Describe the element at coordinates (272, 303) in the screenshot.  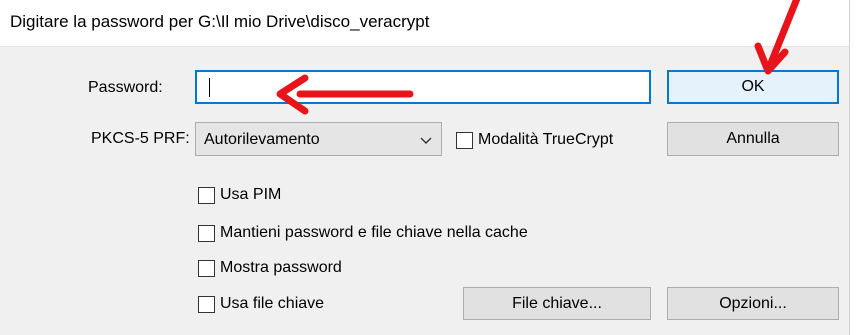
I see `use-keyfiles-label: Usa file chiave` at that location.